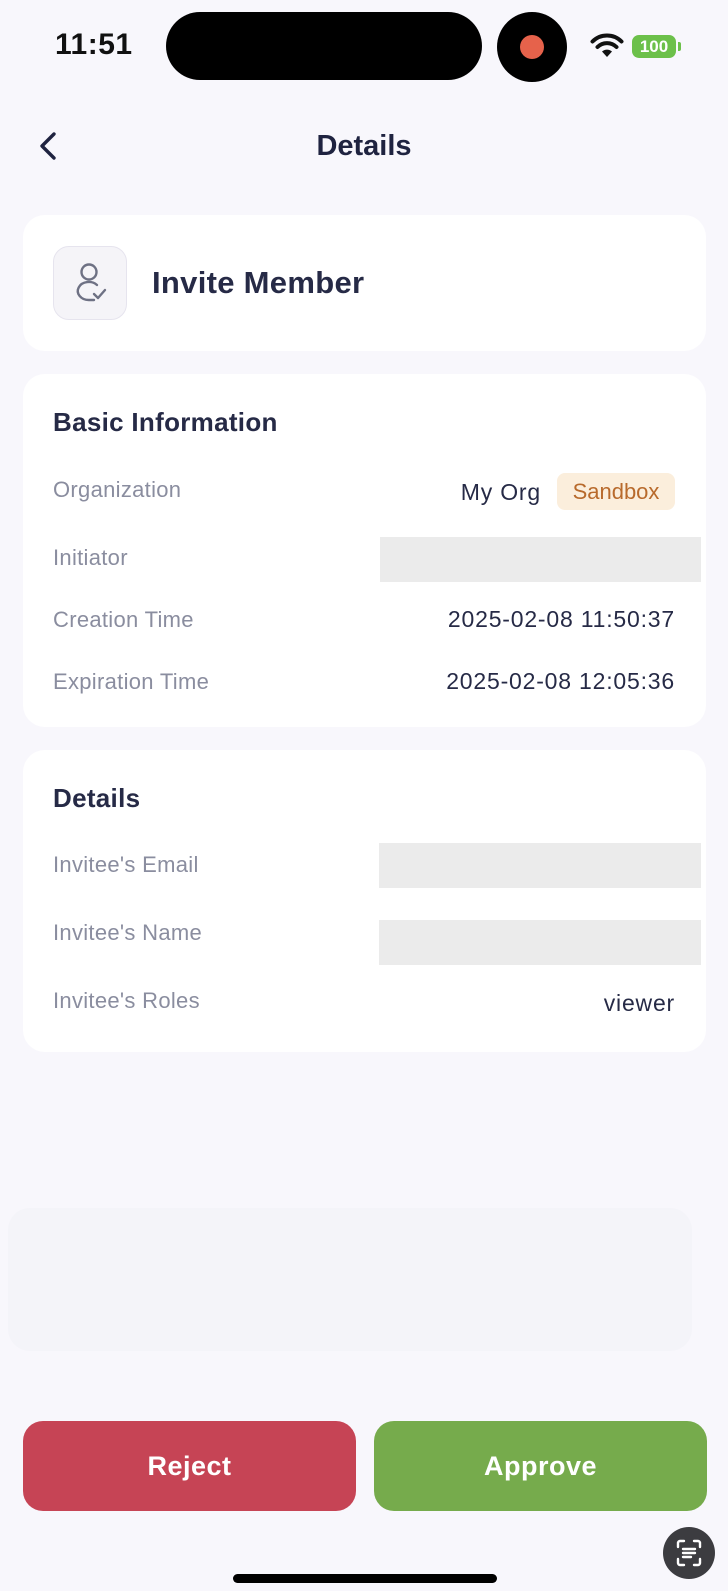 The image size is (728, 1591). I want to click on expiration-time-value: 2025-02-08 12:05:36, so click(560, 681).